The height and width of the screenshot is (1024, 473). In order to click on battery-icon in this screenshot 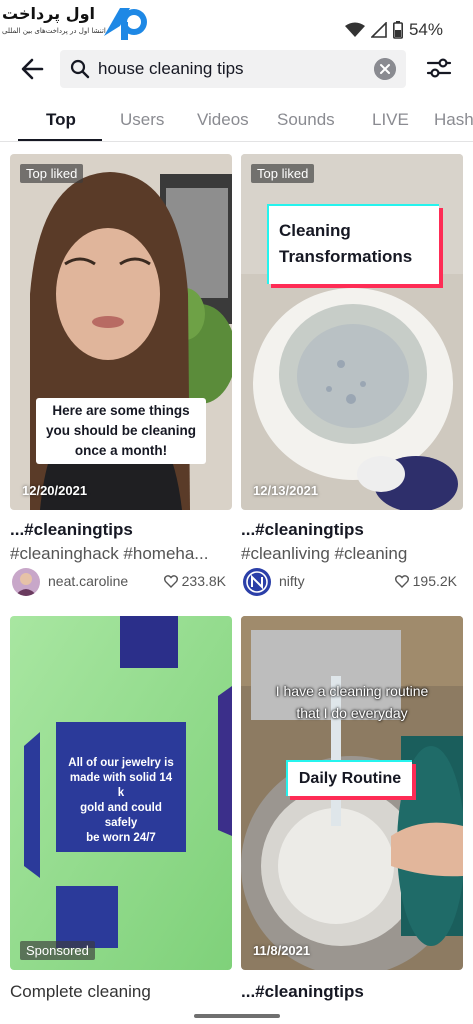, I will do `click(397, 30)`.